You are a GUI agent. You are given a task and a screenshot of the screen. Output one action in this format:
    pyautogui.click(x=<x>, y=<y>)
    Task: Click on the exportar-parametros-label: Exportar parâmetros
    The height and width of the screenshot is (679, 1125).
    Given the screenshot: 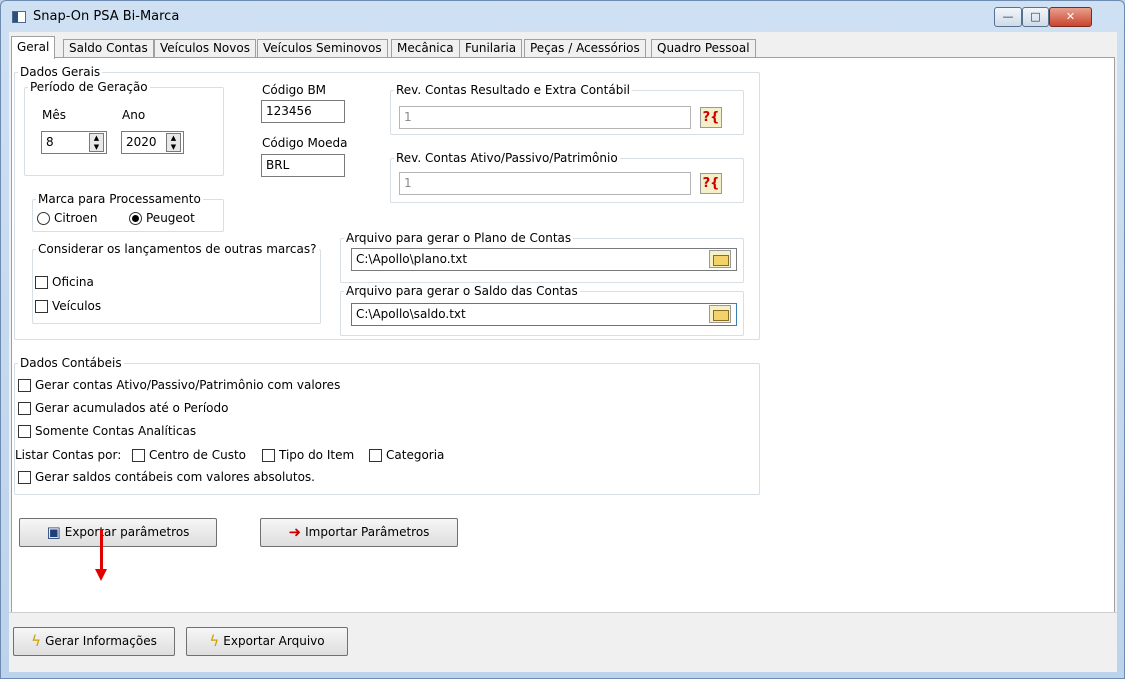 What is the action you would take?
    pyautogui.click(x=127, y=532)
    